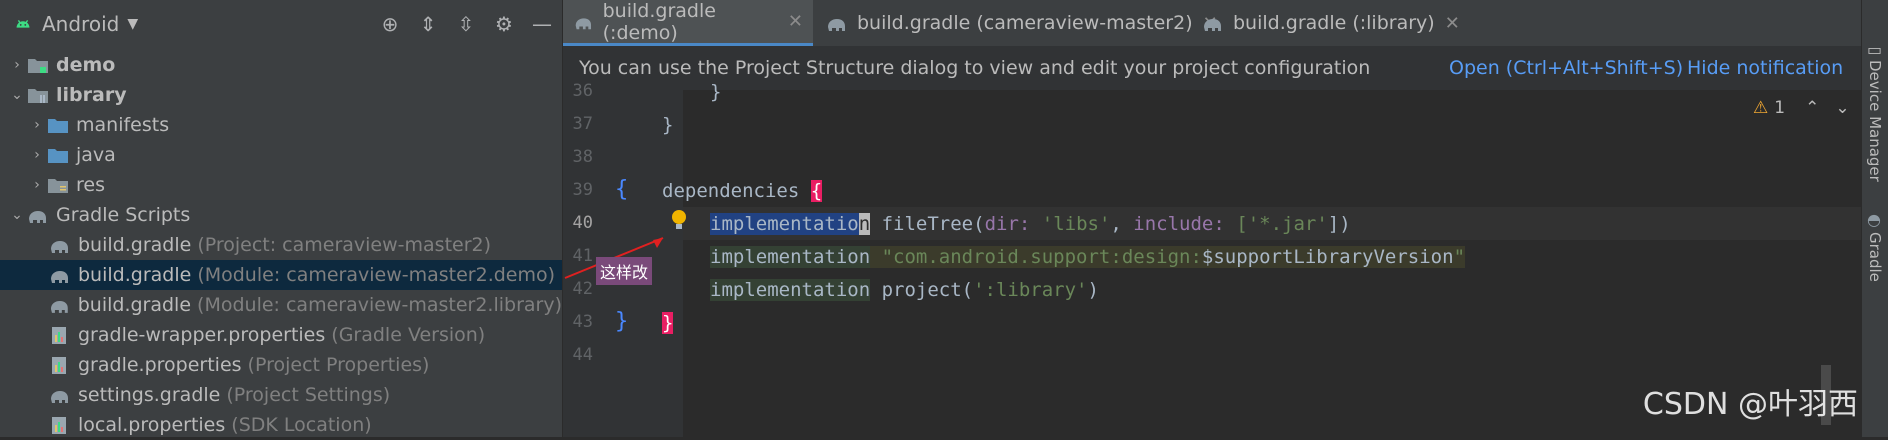 This screenshot has width=1888, height=440. I want to click on tree-item-hint: (Module: cameraview-master2.demo), so click(376, 275).